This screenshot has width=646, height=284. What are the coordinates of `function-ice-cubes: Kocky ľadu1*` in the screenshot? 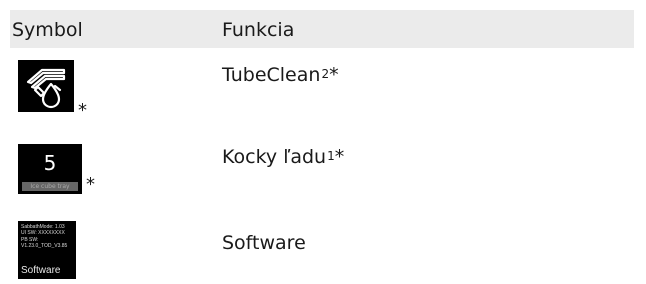 It's located at (283, 157).